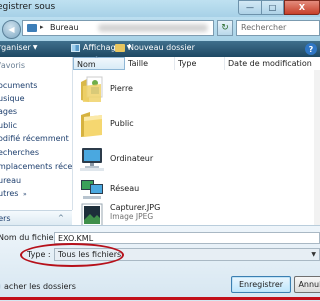 This screenshot has height=301, width=320. I want to click on hide-folders-label: acher les dossiers, so click(40, 286).